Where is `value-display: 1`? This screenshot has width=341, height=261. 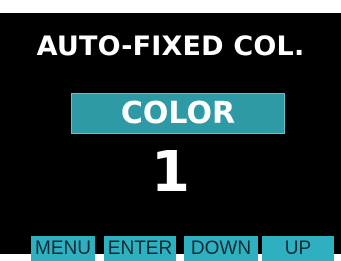
value-display: 1 is located at coordinates (170, 172).